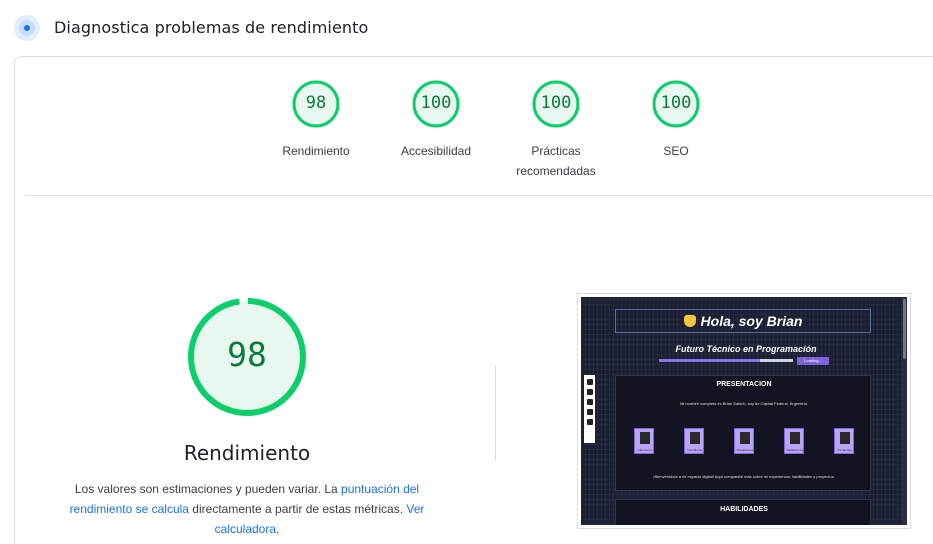  Describe the element at coordinates (589, 412) in the screenshot. I see `copy-icon` at that location.